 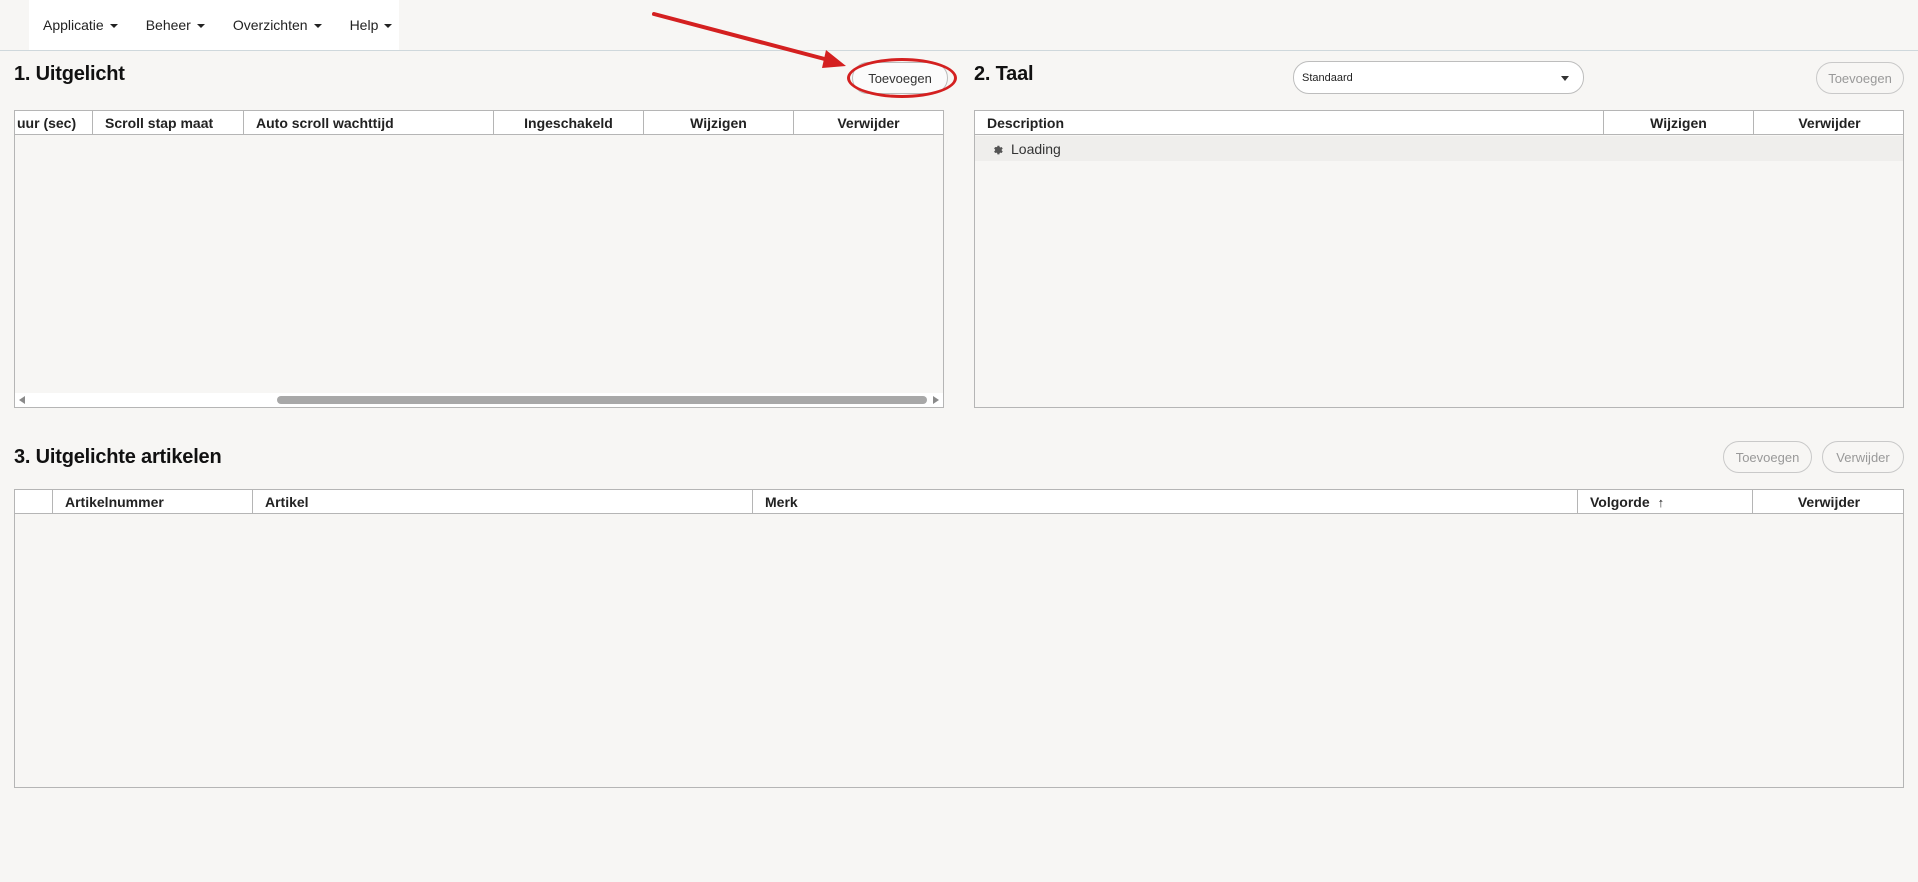 I want to click on col-duur-label: uur (sec), so click(x=47, y=123).